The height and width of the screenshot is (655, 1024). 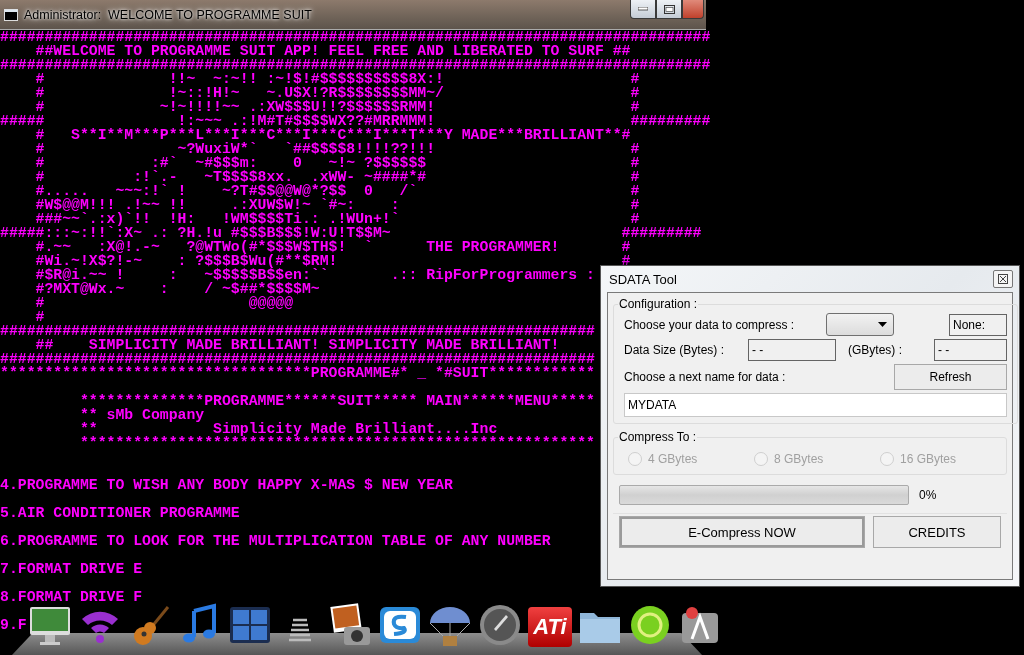 What do you see at coordinates (39, 317) in the screenshot?
I see `console-line: #` at bounding box center [39, 317].